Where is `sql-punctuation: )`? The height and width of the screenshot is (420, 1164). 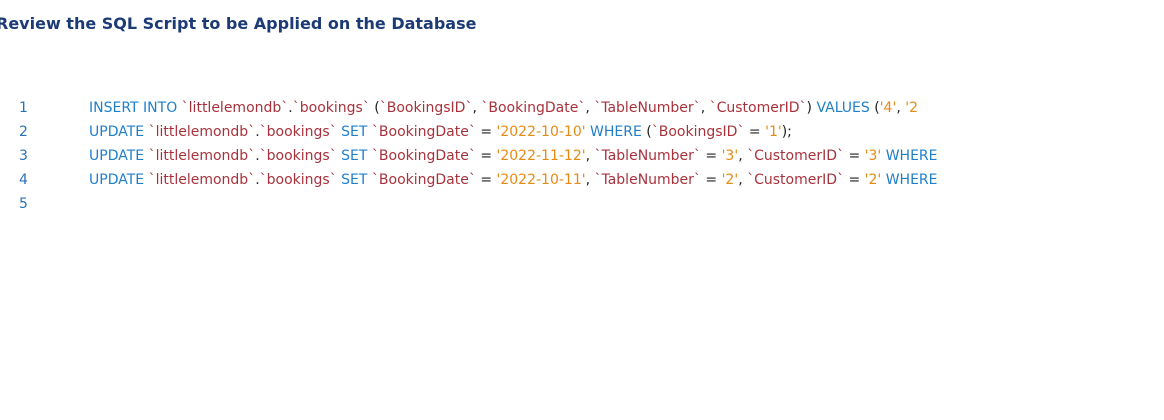 sql-punctuation: ) is located at coordinates (811, 108).